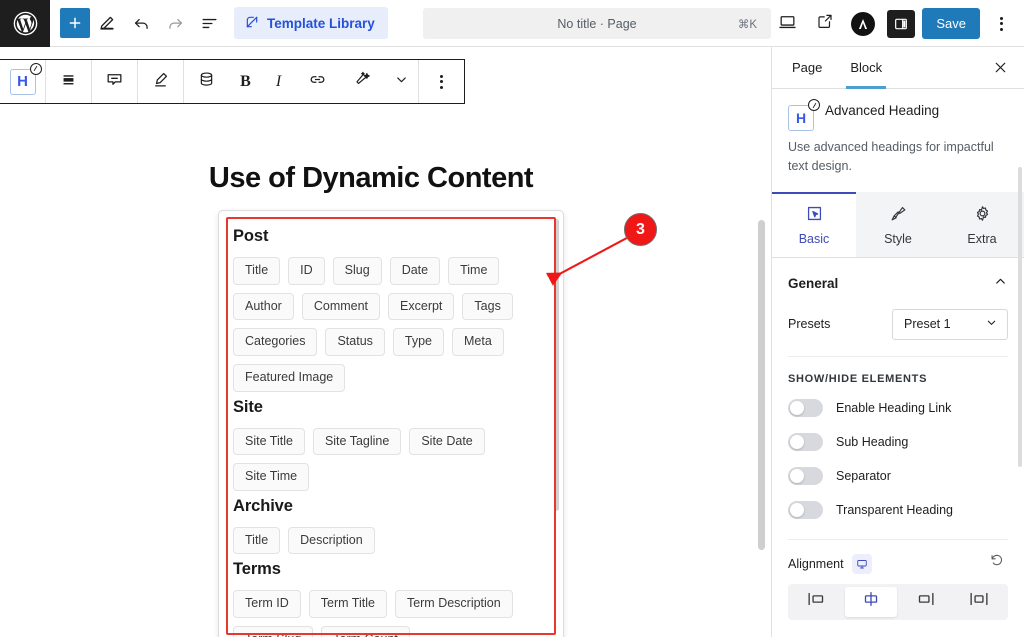 The image size is (1024, 637). I want to click on wordpress-logo-button, so click(25, 23).